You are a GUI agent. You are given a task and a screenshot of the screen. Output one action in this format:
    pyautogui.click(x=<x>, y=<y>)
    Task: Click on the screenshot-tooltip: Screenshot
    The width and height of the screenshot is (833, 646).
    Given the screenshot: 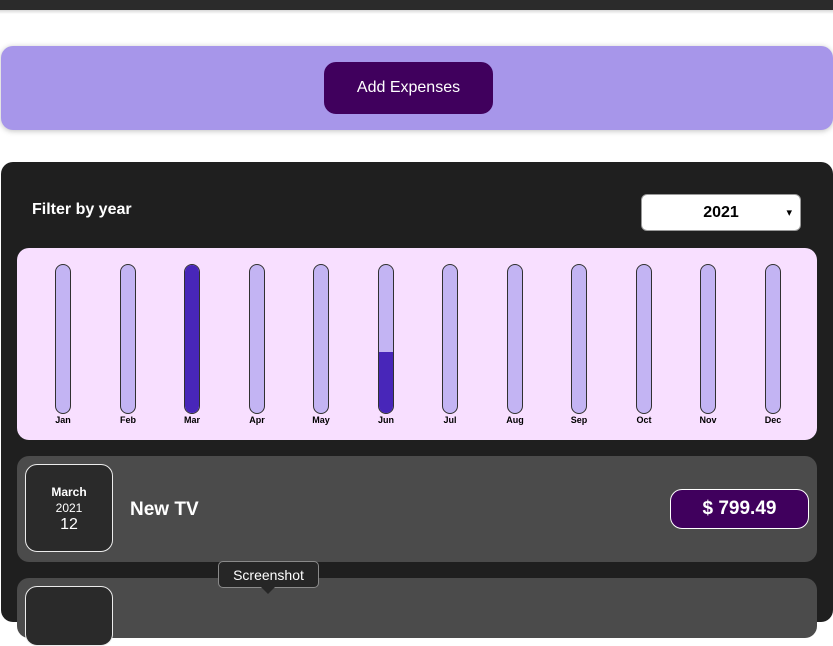 What is the action you would take?
    pyautogui.click(x=268, y=574)
    